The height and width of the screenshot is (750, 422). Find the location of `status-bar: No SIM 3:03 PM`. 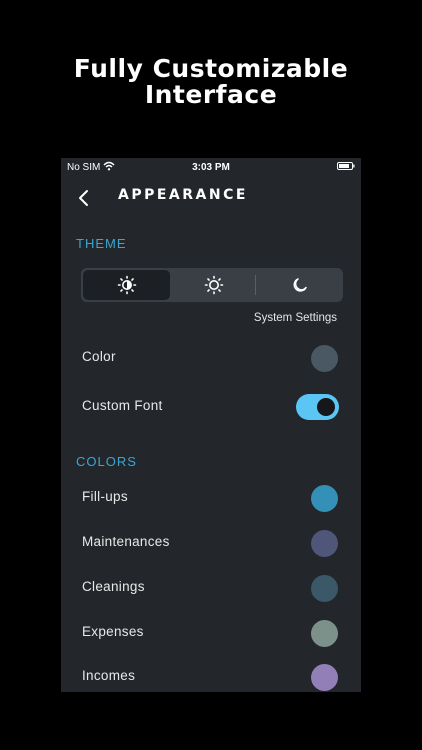

status-bar: No SIM 3:03 PM is located at coordinates (211, 168).